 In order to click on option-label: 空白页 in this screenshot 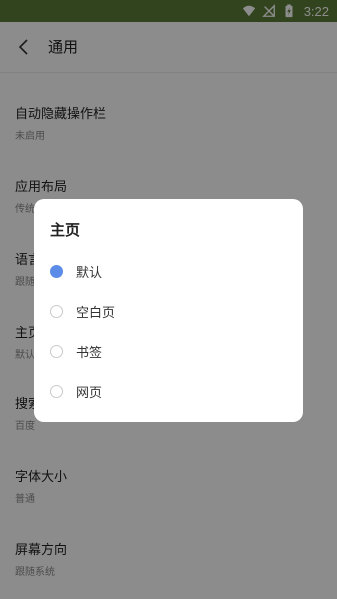, I will do `click(96, 313)`.